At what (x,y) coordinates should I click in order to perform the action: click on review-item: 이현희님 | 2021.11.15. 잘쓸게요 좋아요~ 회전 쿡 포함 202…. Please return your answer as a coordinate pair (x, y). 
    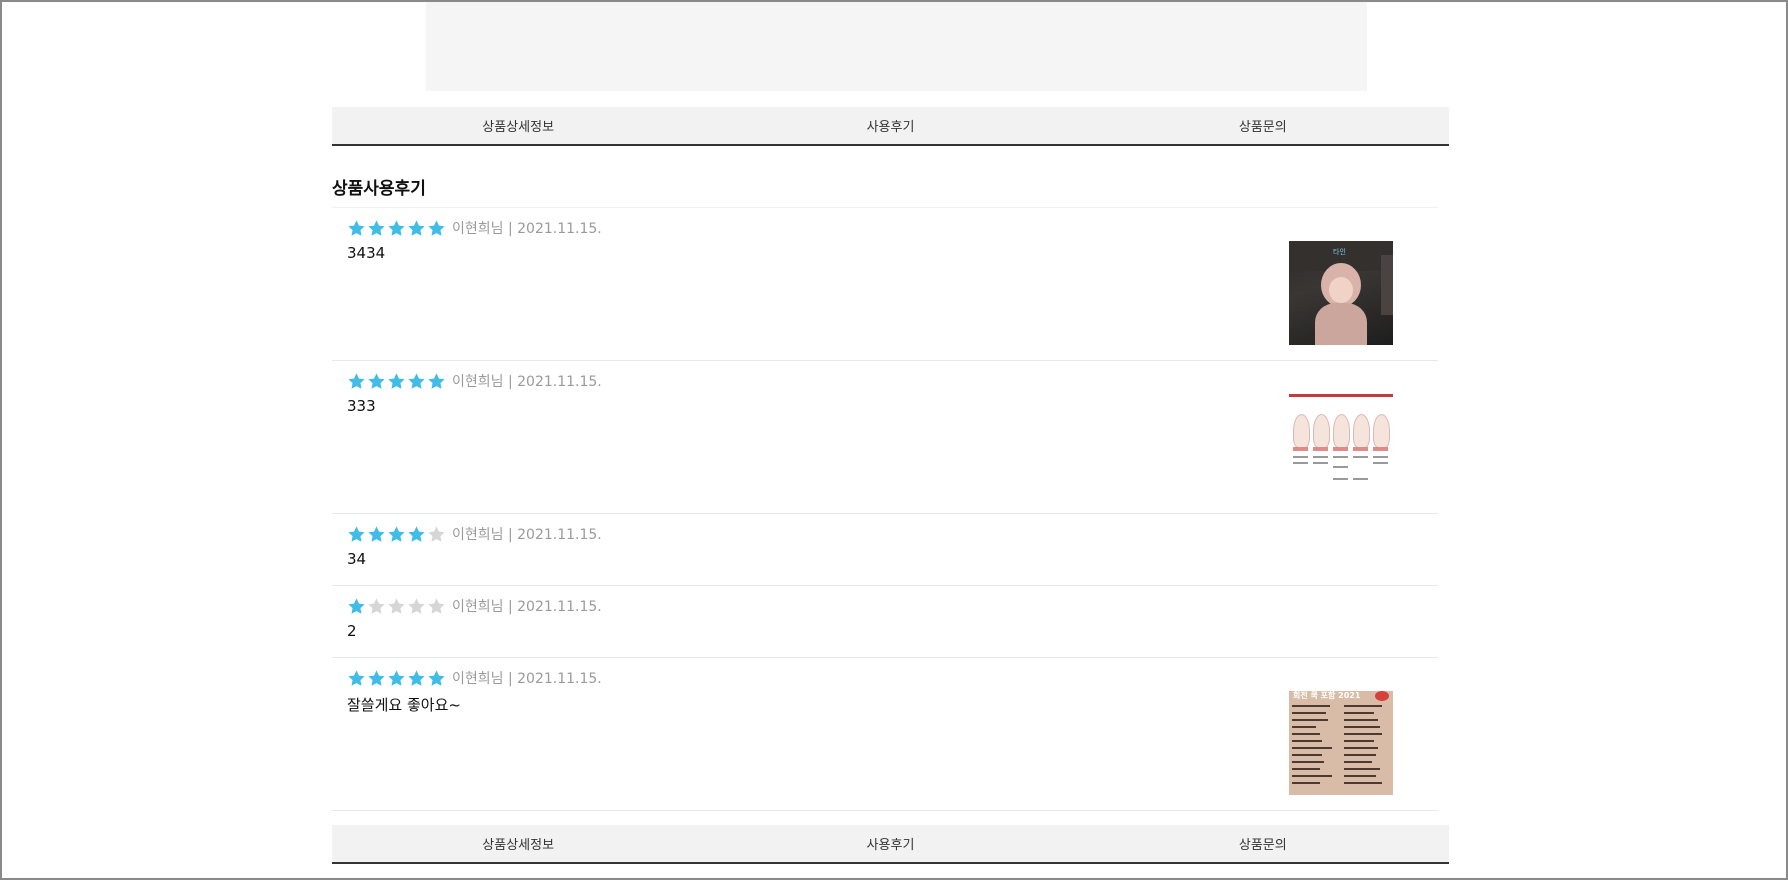
    Looking at the image, I should click on (885, 734).